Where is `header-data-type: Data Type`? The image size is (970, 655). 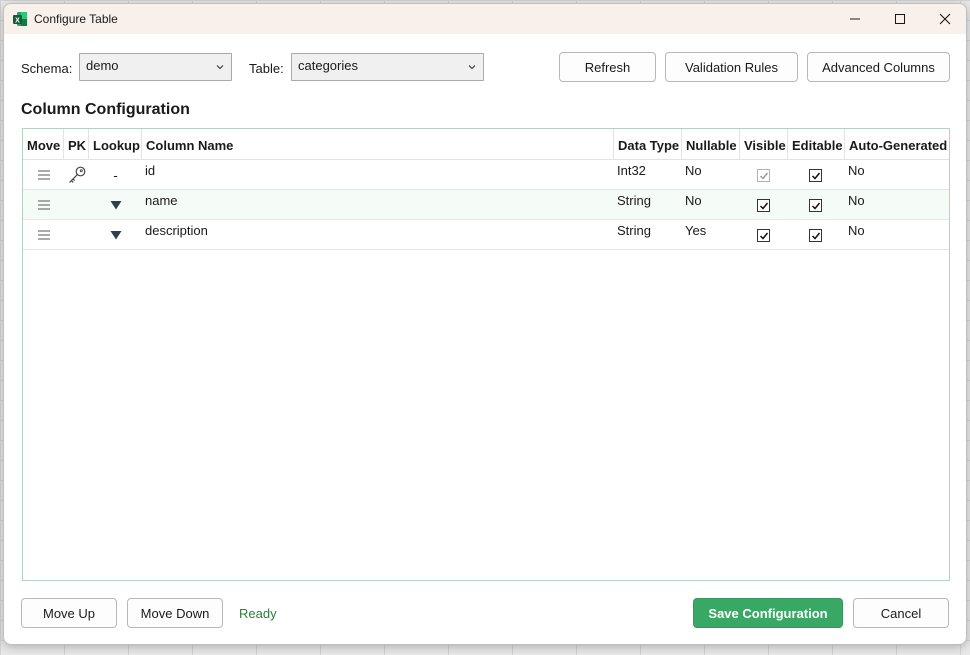
header-data-type: Data Type is located at coordinates (648, 144).